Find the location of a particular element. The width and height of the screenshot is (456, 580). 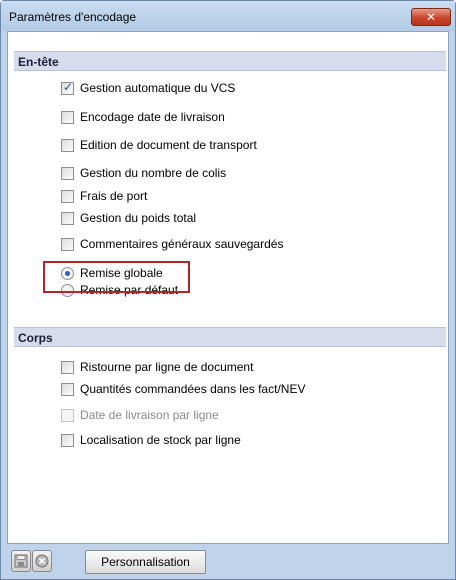

checkbox-label: Gestion automatique du VCS is located at coordinates (158, 88).